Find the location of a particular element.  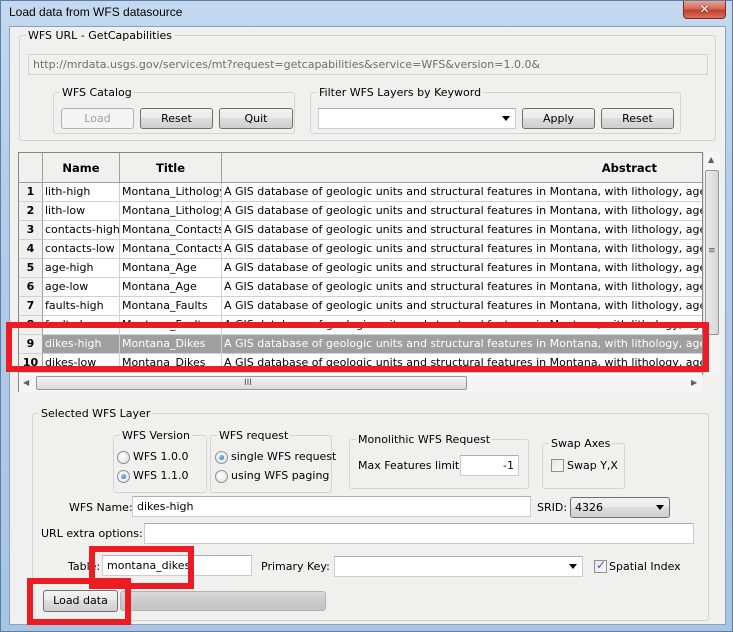

selected-layer-legend: Selected WFS Layer is located at coordinates (96, 413).